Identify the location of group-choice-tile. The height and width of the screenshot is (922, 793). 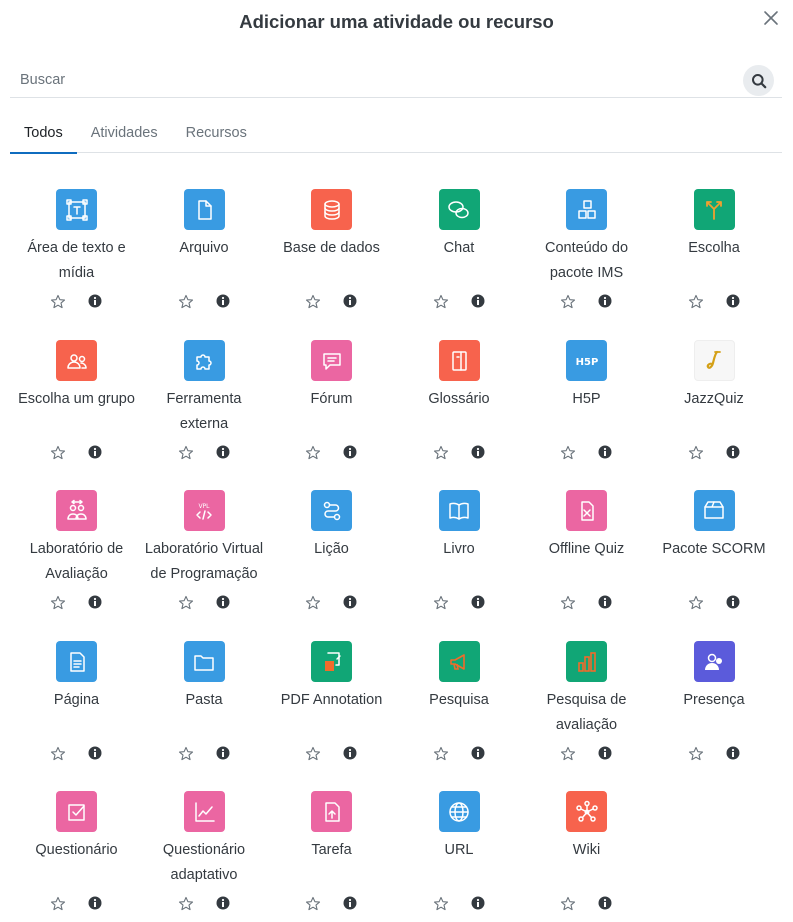
(76, 360).